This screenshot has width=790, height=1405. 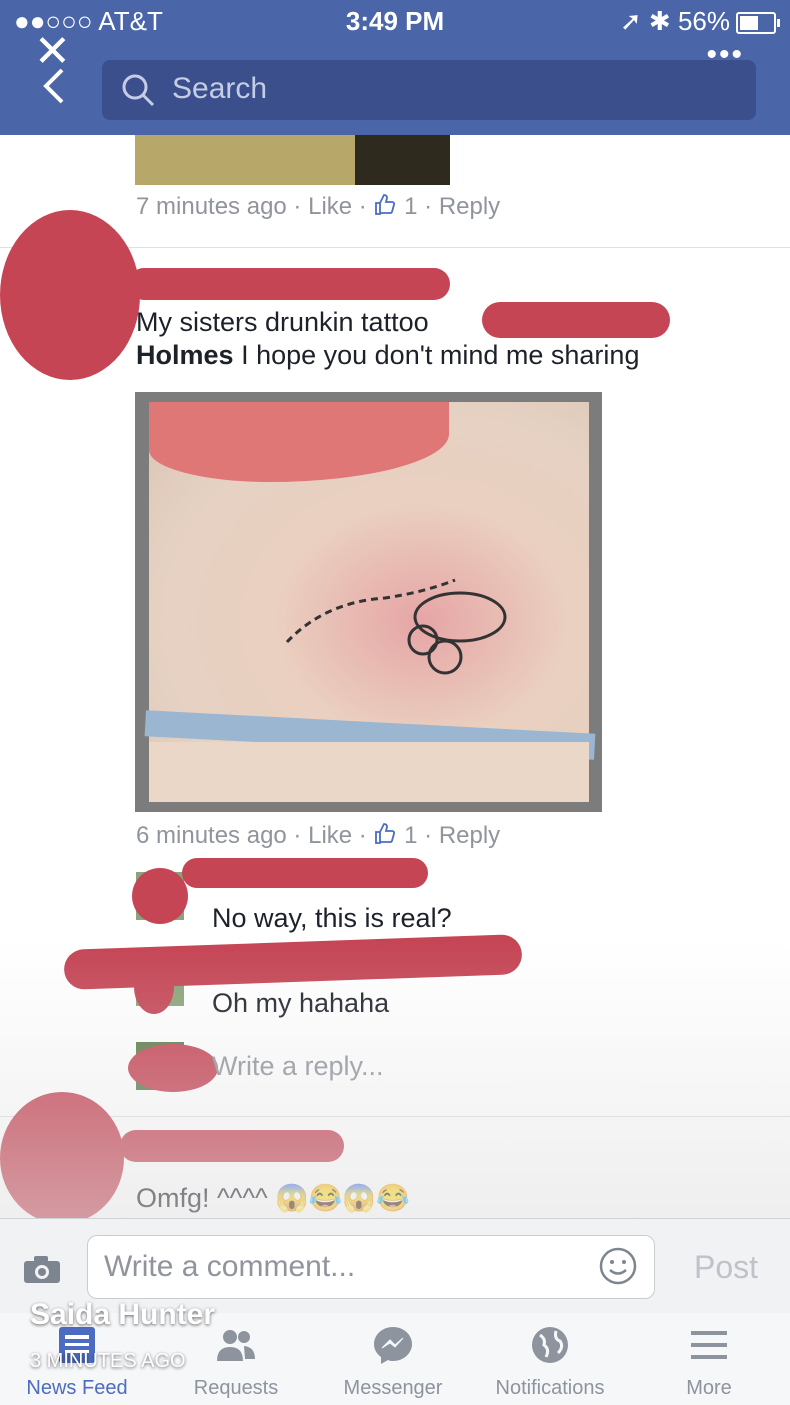 What do you see at coordinates (618, 1266) in the screenshot?
I see `sticker-smiley-icon` at bounding box center [618, 1266].